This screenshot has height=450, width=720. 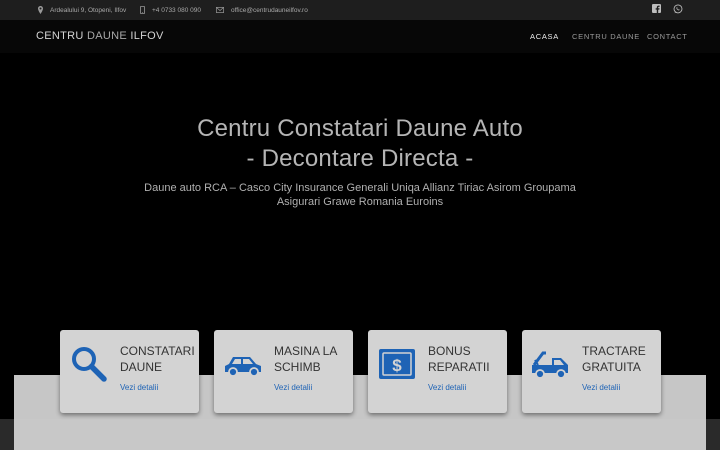 I want to click on hero-subtitle-line-2: Asigurari Grawe Romania Euroins, so click(x=360, y=202).